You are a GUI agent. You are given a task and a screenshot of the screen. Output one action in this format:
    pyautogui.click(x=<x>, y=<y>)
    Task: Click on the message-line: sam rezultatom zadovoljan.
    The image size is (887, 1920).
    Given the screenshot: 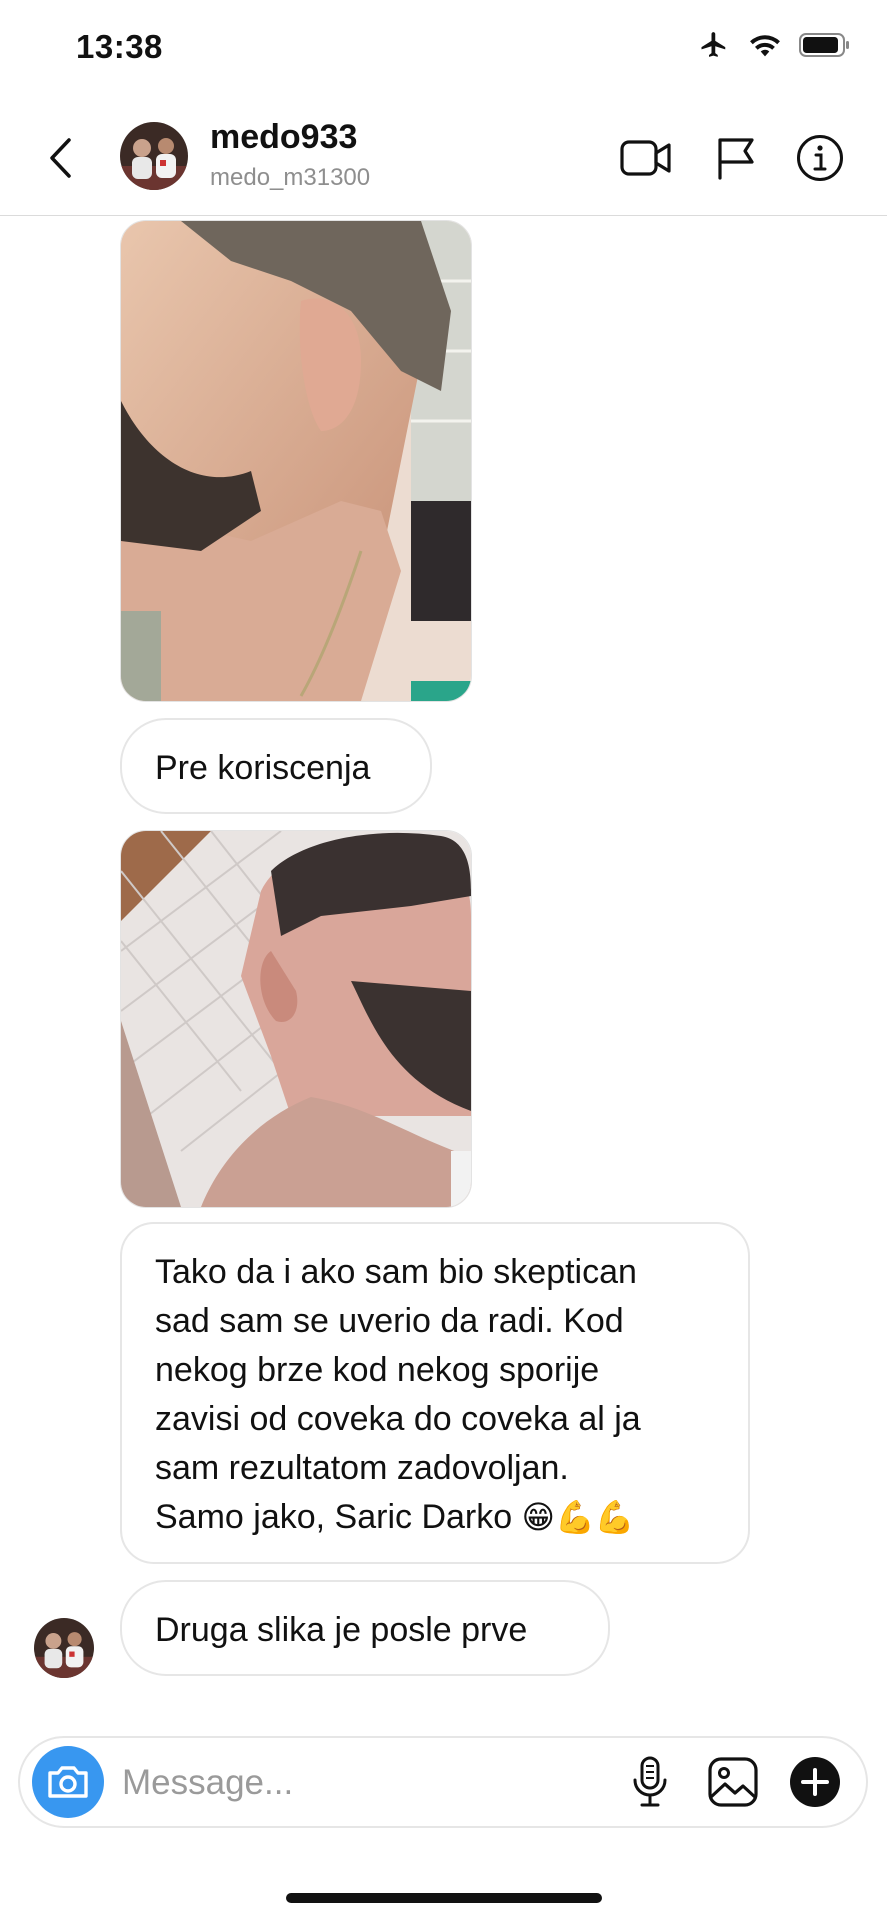 What is the action you would take?
    pyautogui.click(x=362, y=1468)
    